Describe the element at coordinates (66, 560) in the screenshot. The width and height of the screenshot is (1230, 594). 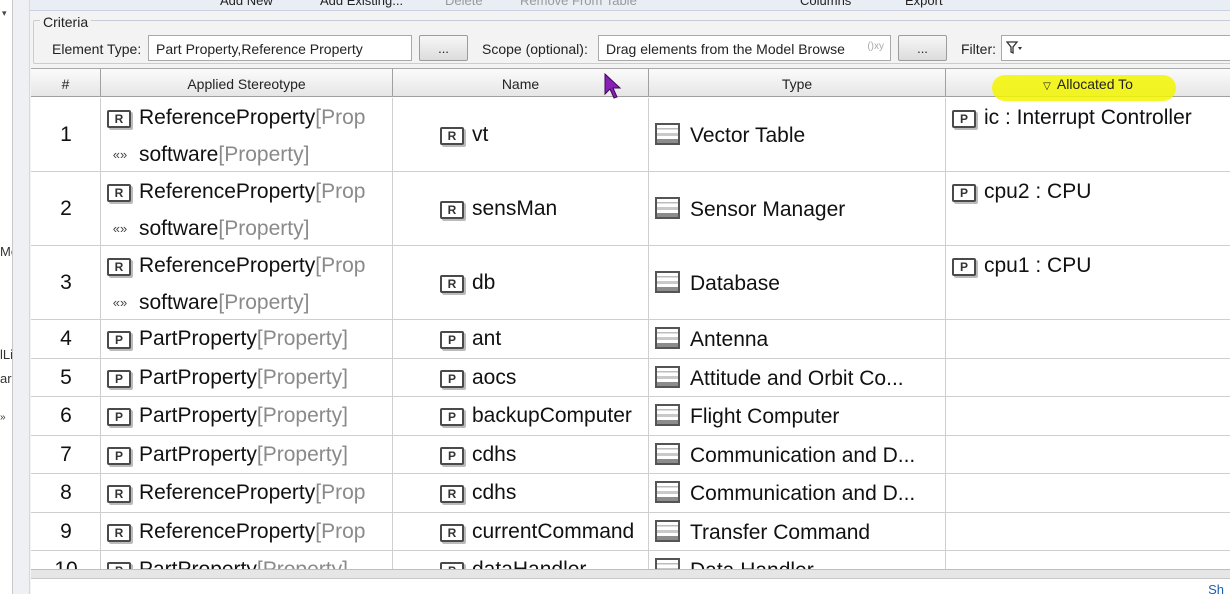
I see `row-number-cell: 10` at that location.